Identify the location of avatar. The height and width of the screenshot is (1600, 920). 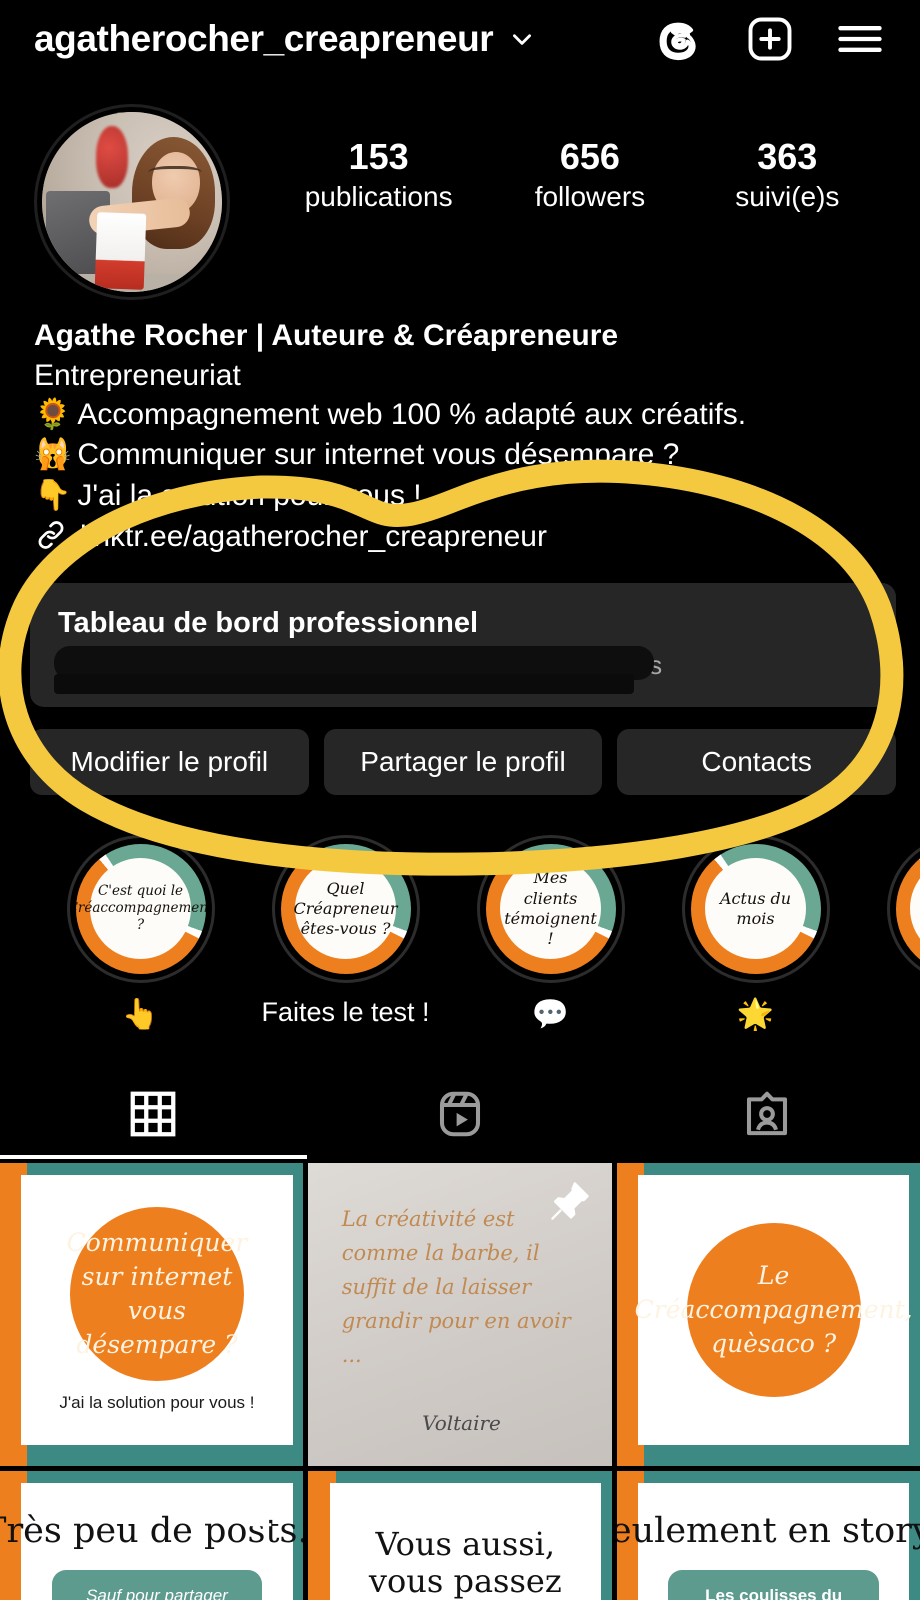
(132, 202).